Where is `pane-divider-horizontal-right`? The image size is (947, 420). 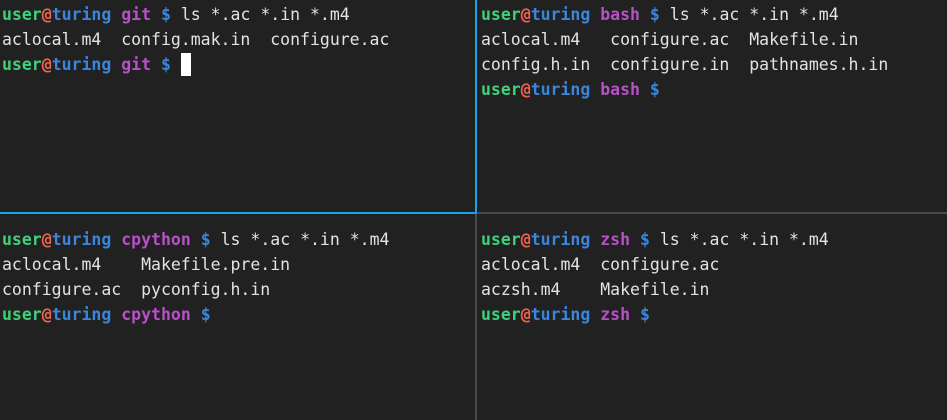 pane-divider-horizontal-right is located at coordinates (712, 213).